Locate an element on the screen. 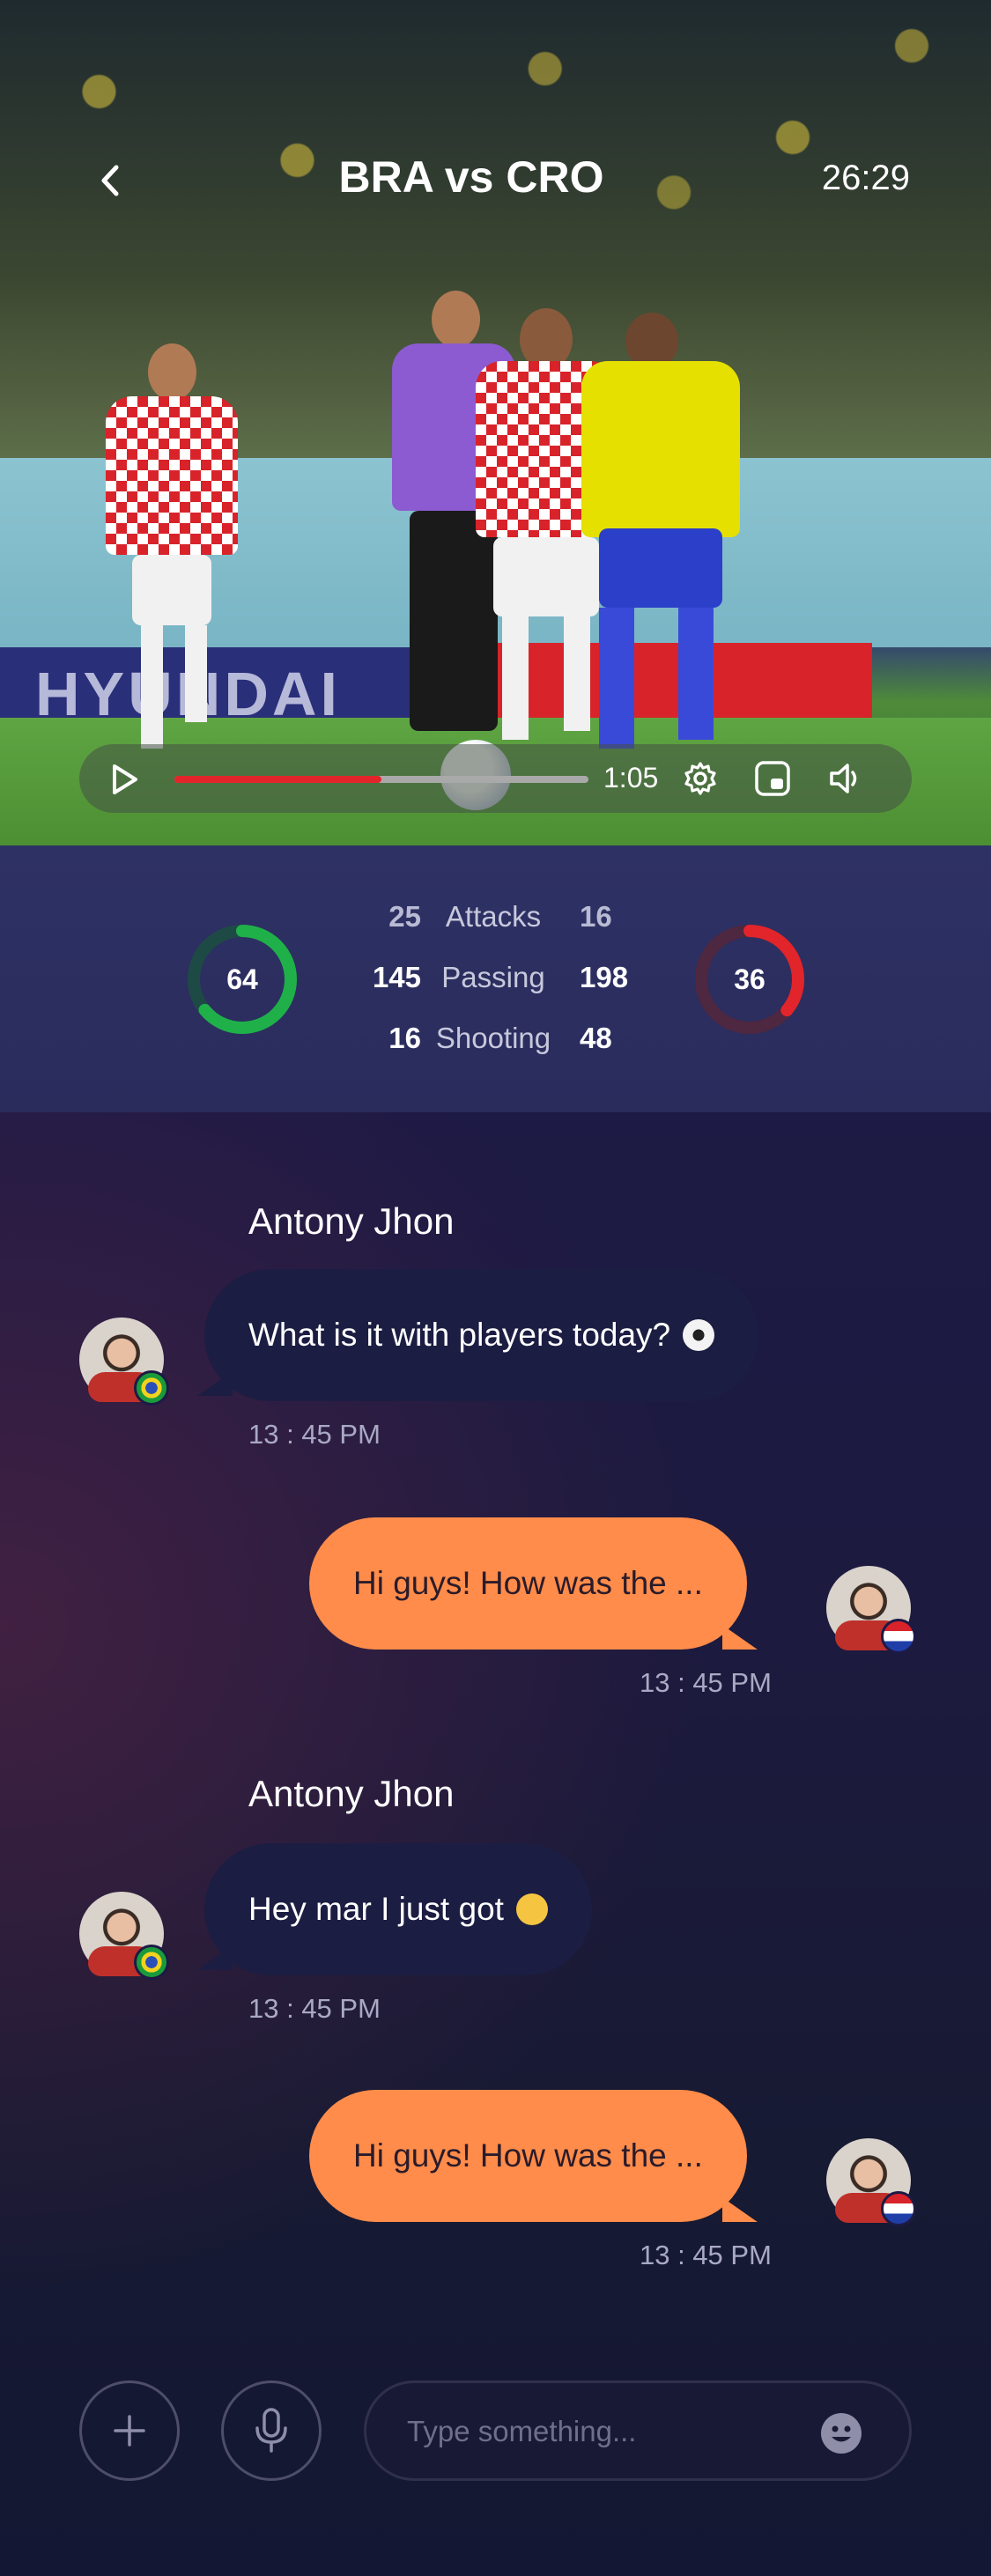 Image resolution: width=991 pixels, height=2576 pixels. message-input is located at coordinates (618, 2432).